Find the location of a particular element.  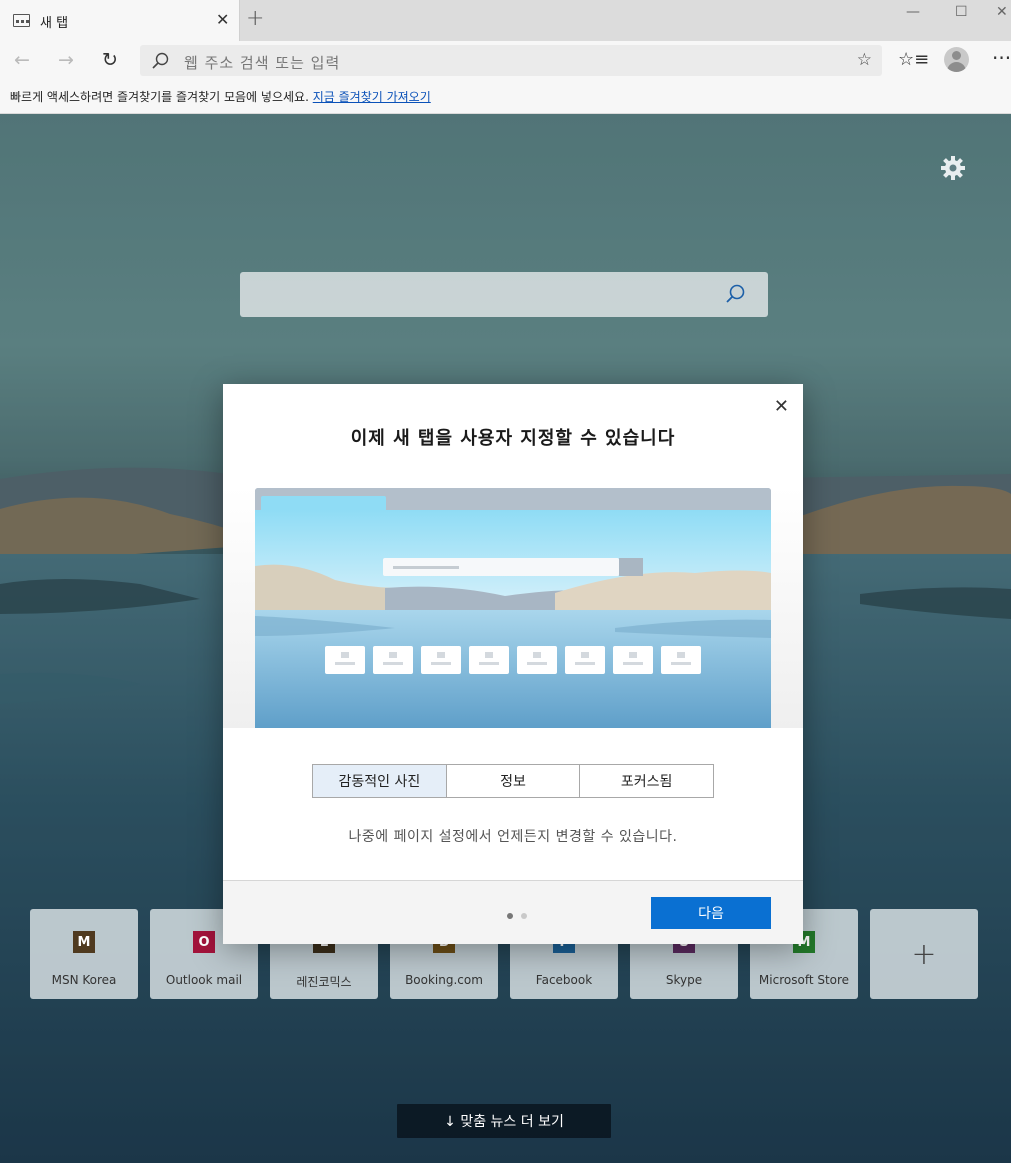

quick-link-label: Skype is located at coordinates (684, 980).